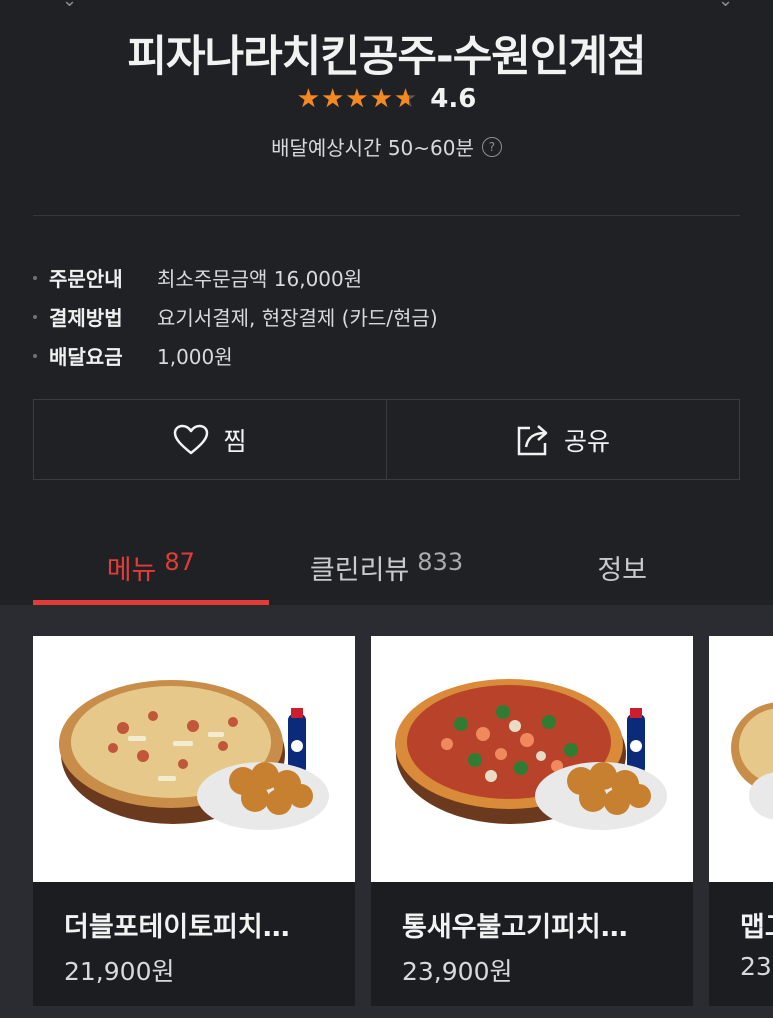 Image resolution: width=773 pixels, height=1018 pixels. What do you see at coordinates (69, 5) in the screenshot?
I see `back-icon: ⌄` at bounding box center [69, 5].